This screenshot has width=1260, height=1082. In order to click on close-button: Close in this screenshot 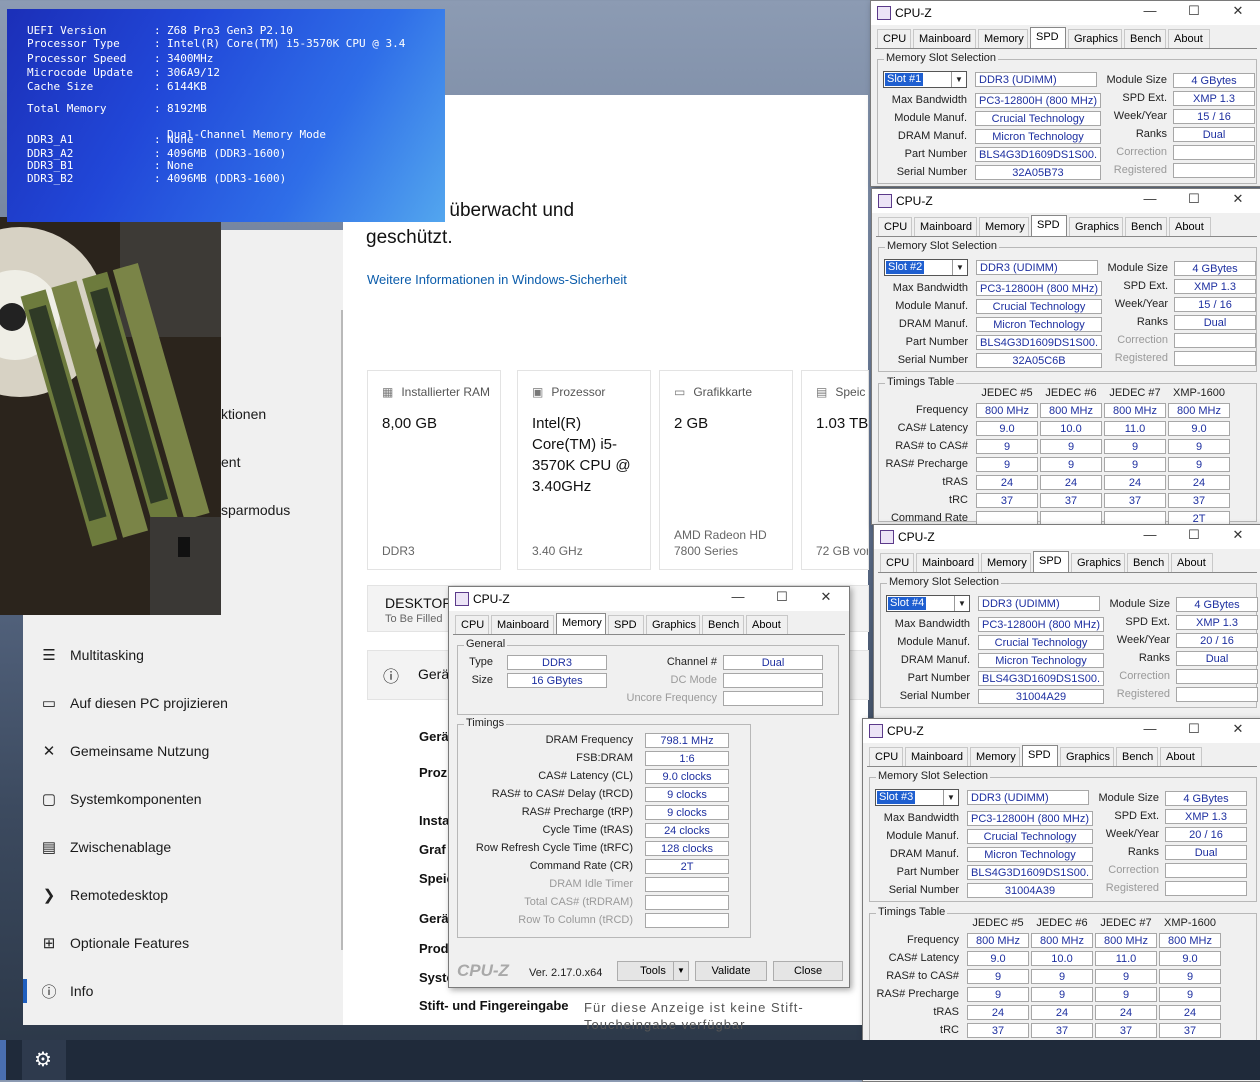, I will do `click(808, 971)`.